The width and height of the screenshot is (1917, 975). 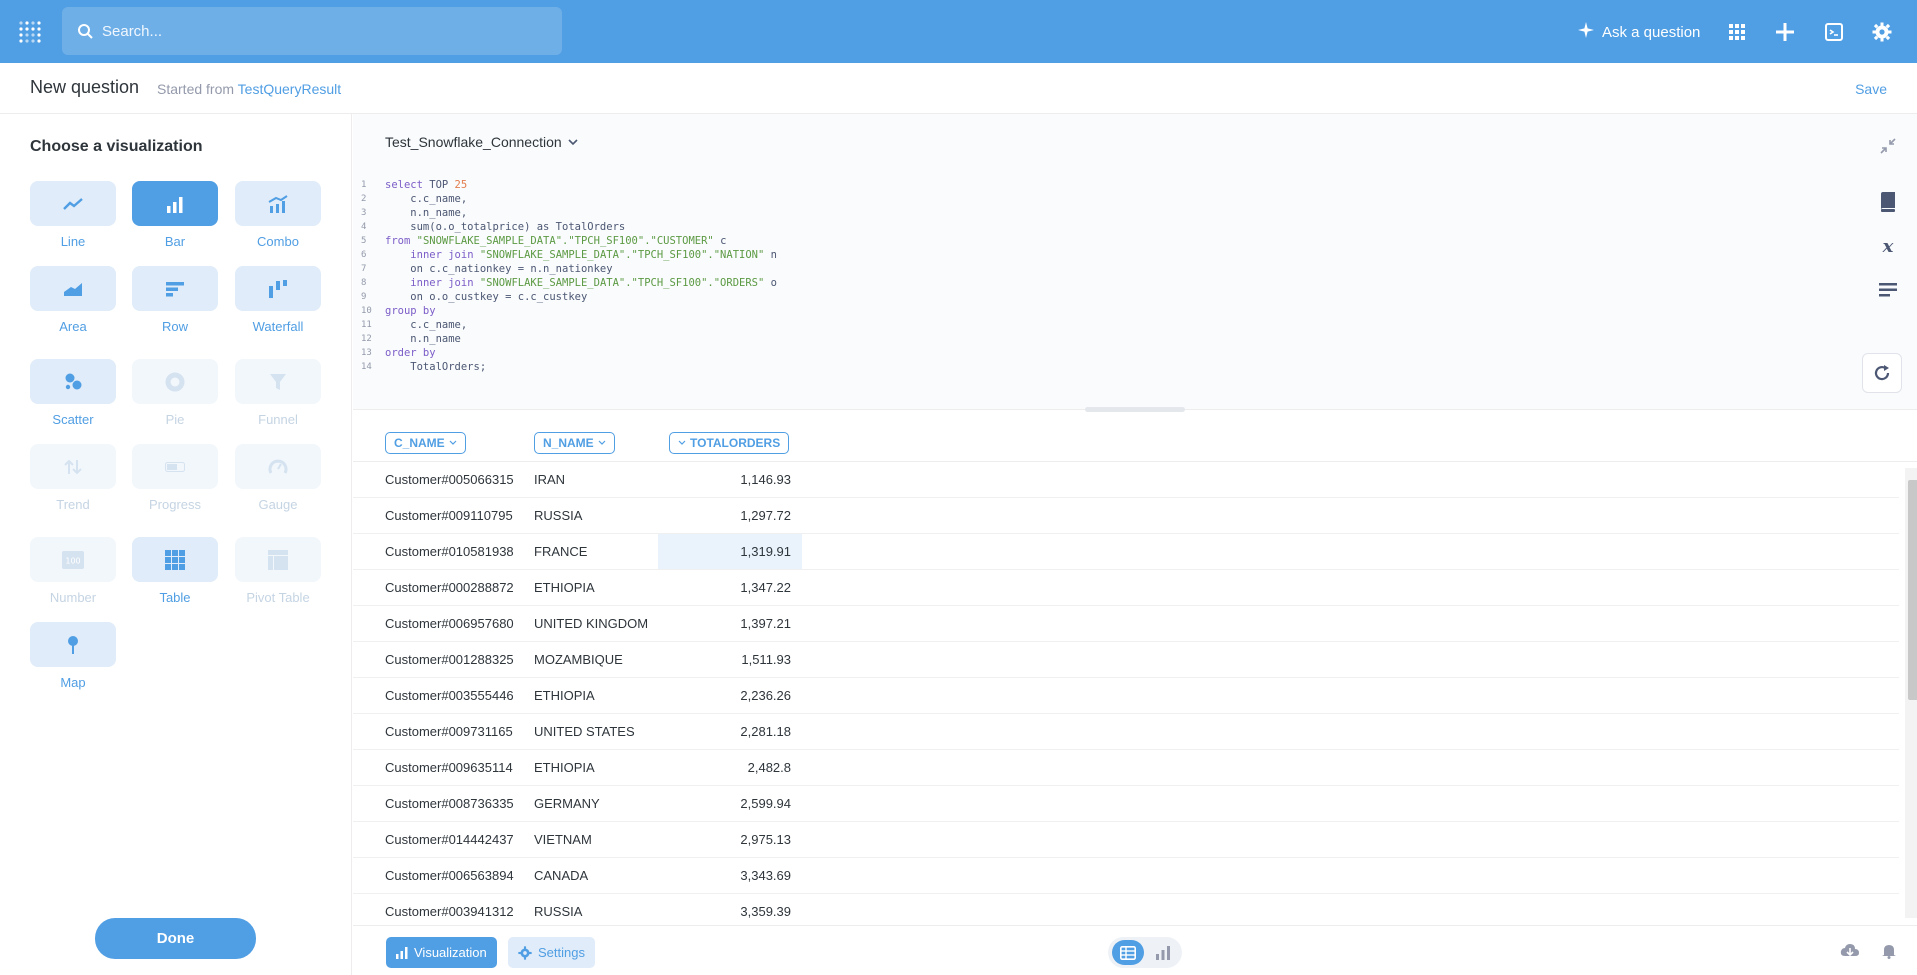 I want to click on visualization-button: Visualization, so click(x=441, y=952).